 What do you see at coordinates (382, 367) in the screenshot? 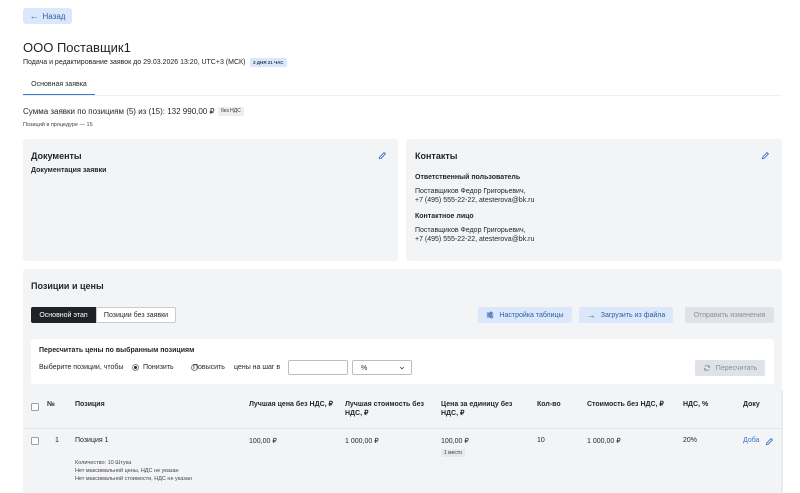
I see `unit-select: %` at bounding box center [382, 367].